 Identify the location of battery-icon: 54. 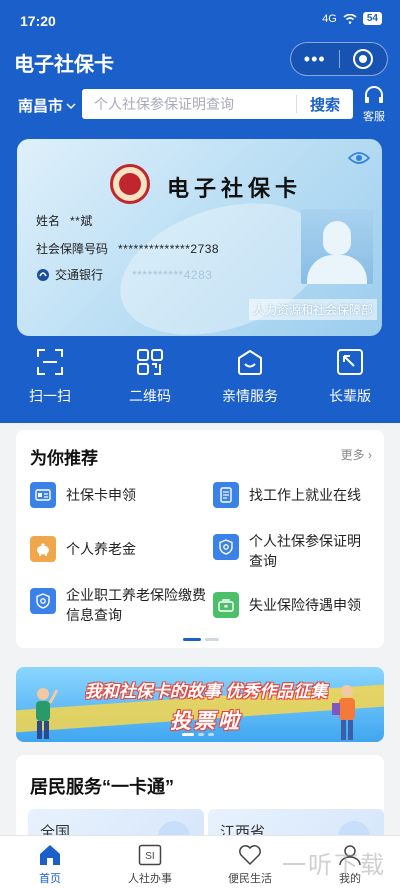
(372, 18).